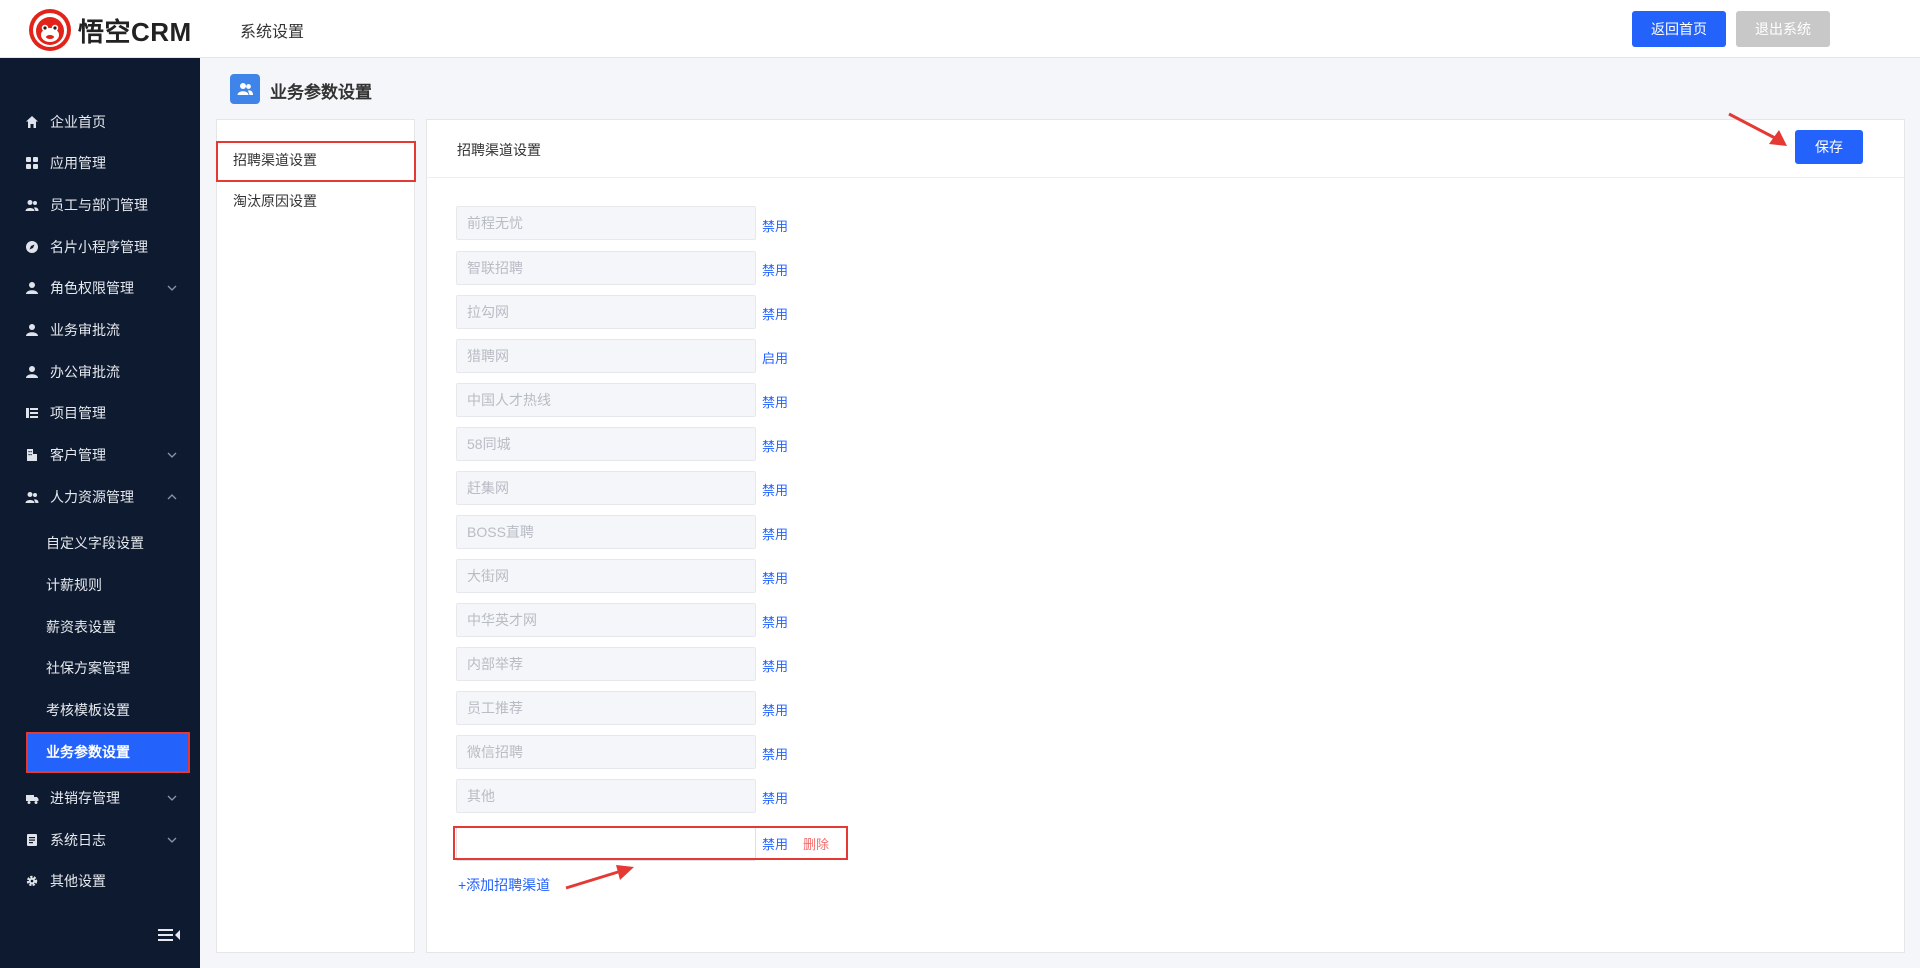 Image resolution: width=1920 pixels, height=968 pixels. I want to click on sidebar-item-label: 进销存管理, so click(85, 798).